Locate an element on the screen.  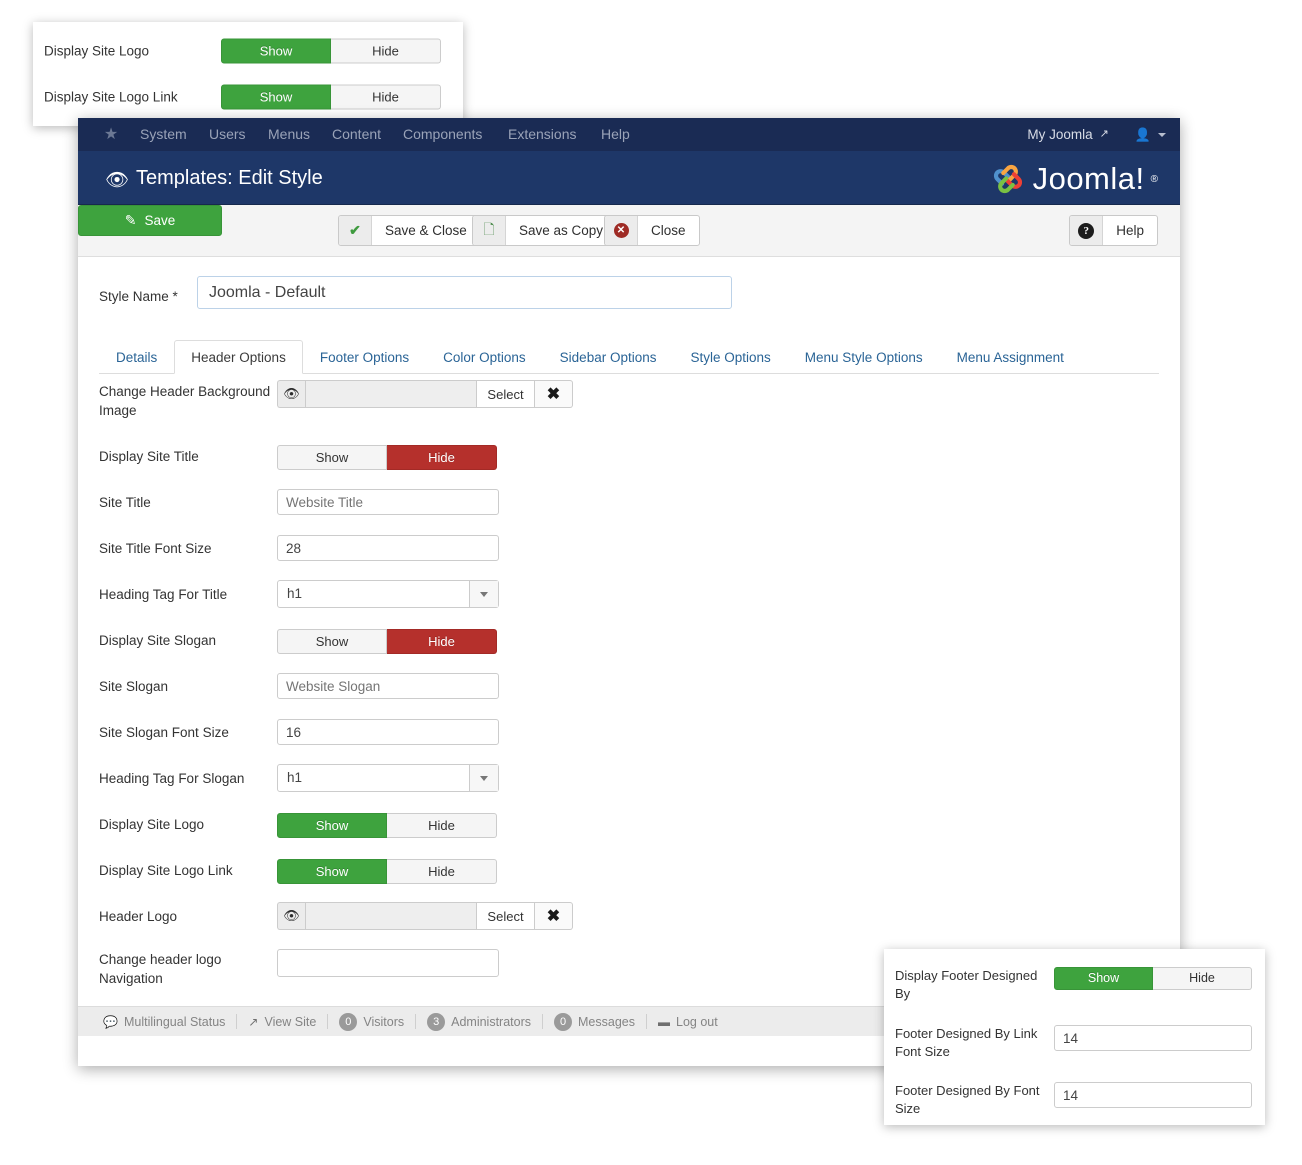
popup-toggle-show-0: Show is located at coordinates (276, 51).